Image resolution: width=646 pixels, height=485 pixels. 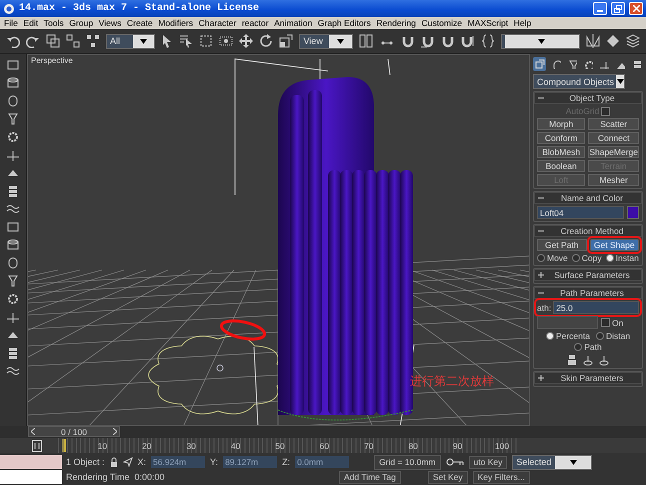 What do you see at coordinates (613, 152) in the screenshot?
I see `object-type-button: ShapeMerge` at bounding box center [613, 152].